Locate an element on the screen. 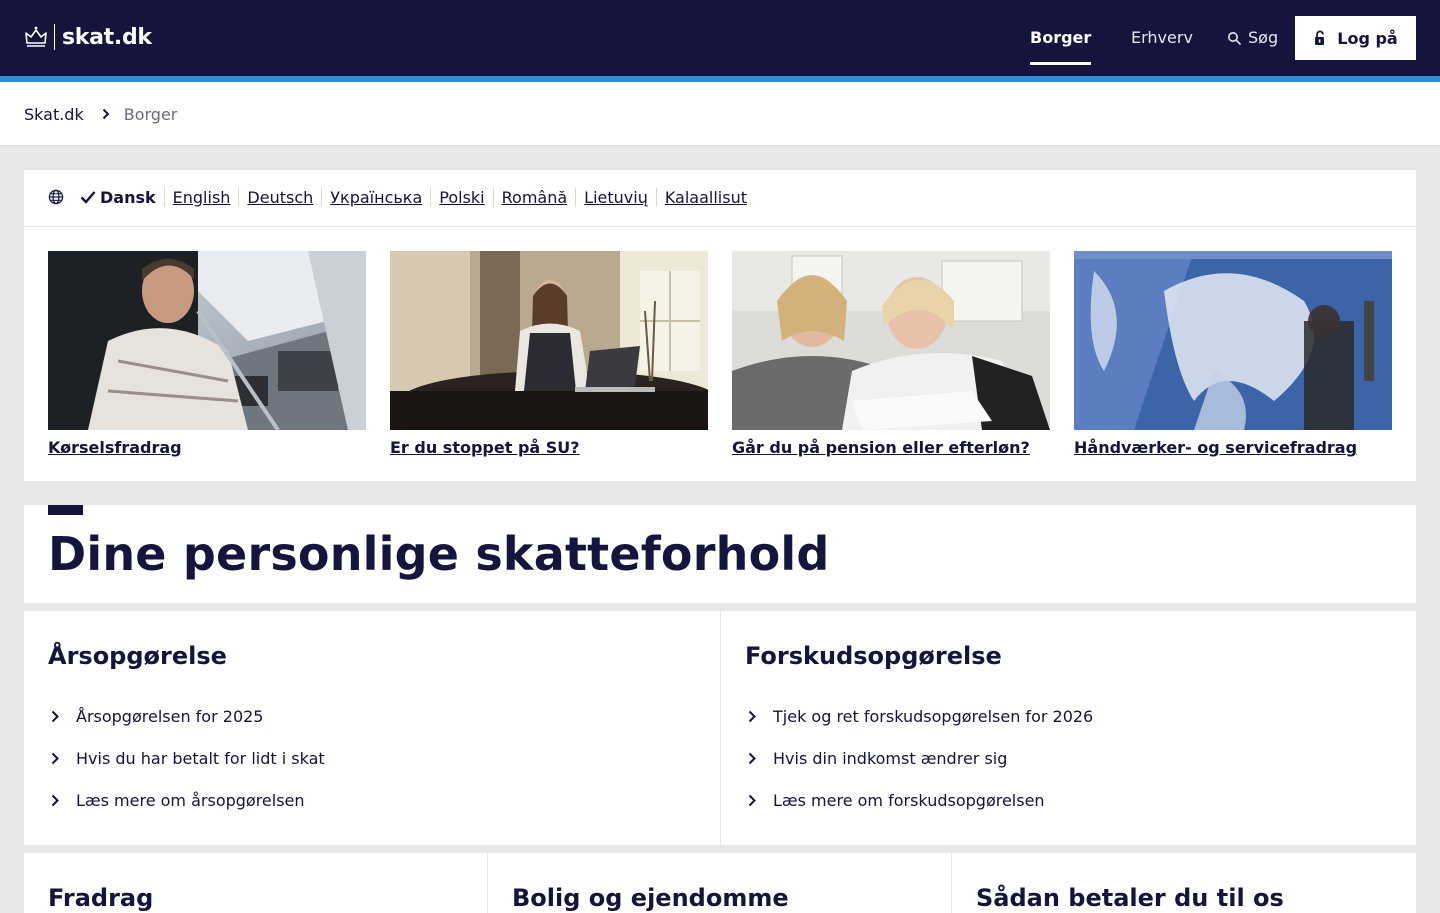 The height and width of the screenshot is (913, 1440). section-title: Dine personlige skatteforhold is located at coordinates (439, 554).